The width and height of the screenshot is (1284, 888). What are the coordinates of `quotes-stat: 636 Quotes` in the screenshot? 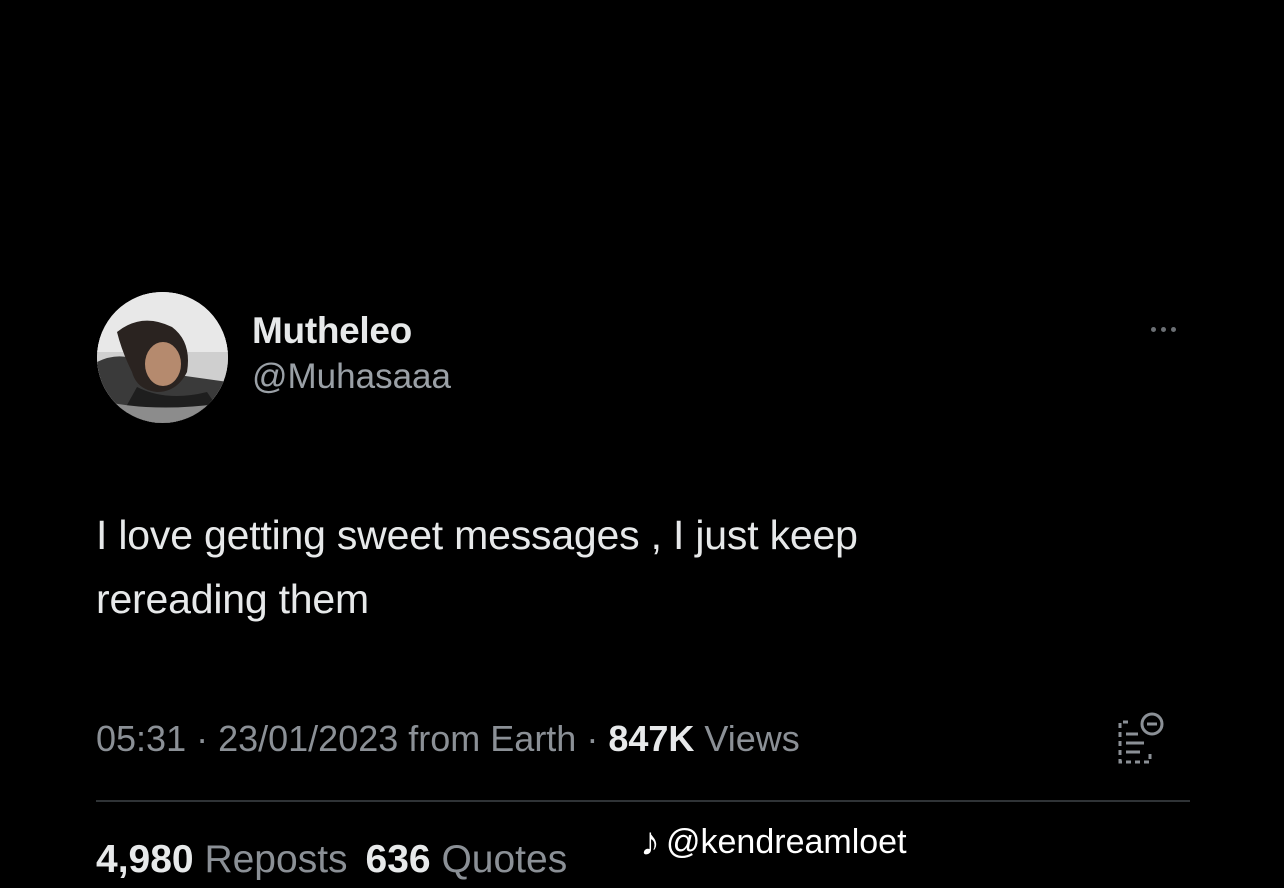 It's located at (467, 859).